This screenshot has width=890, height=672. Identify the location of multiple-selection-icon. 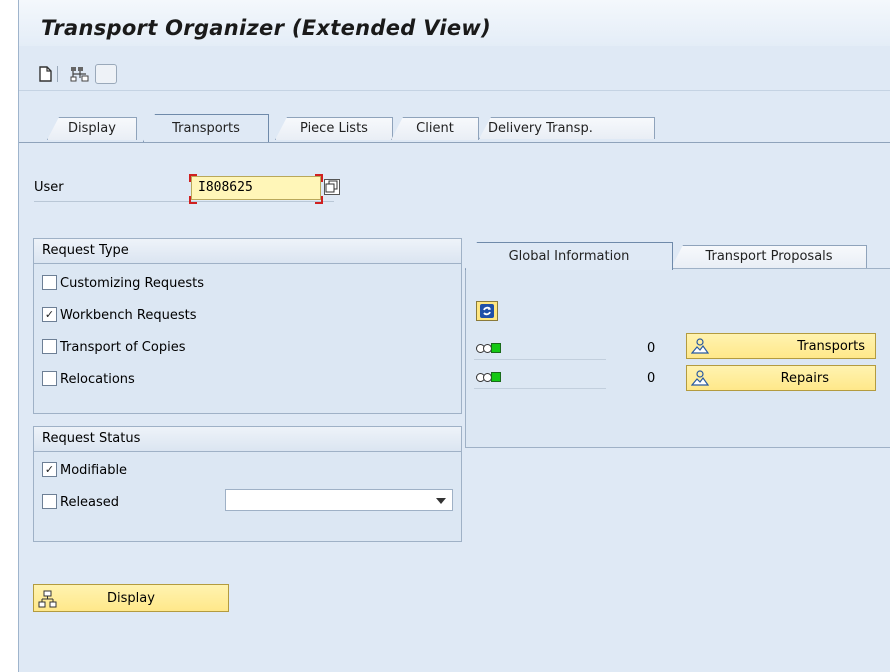
(332, 187).